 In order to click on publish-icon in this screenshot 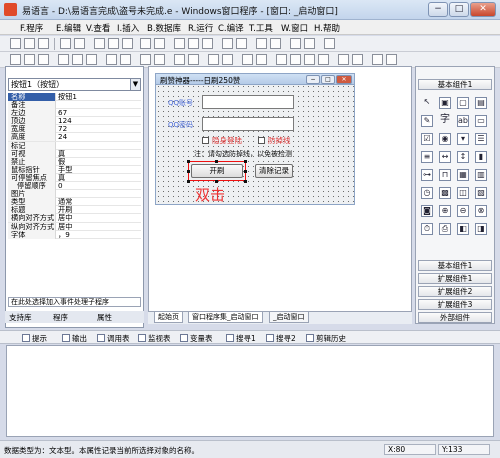, I will do `click(391, 59)`.